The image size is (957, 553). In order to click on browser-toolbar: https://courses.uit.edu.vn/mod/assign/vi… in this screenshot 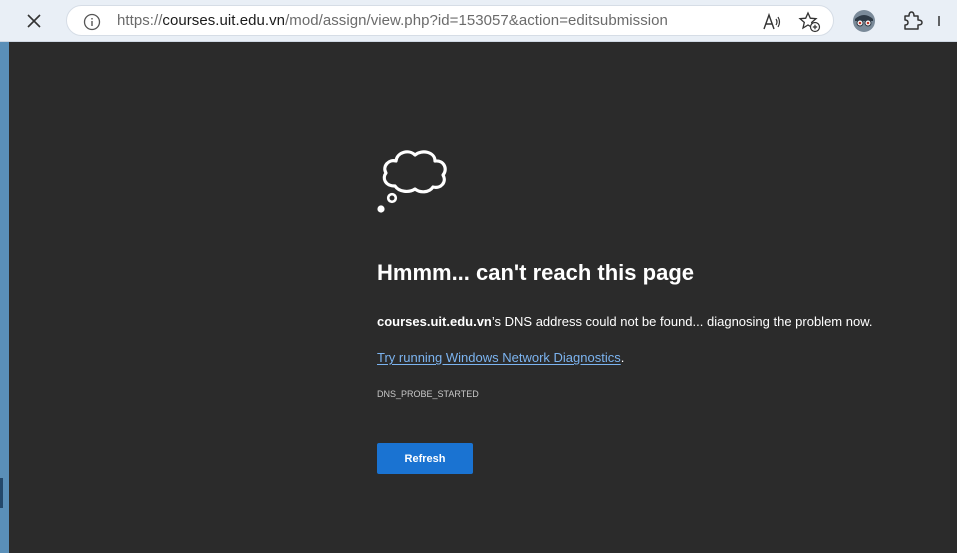, I will do `click(478, 21)`.